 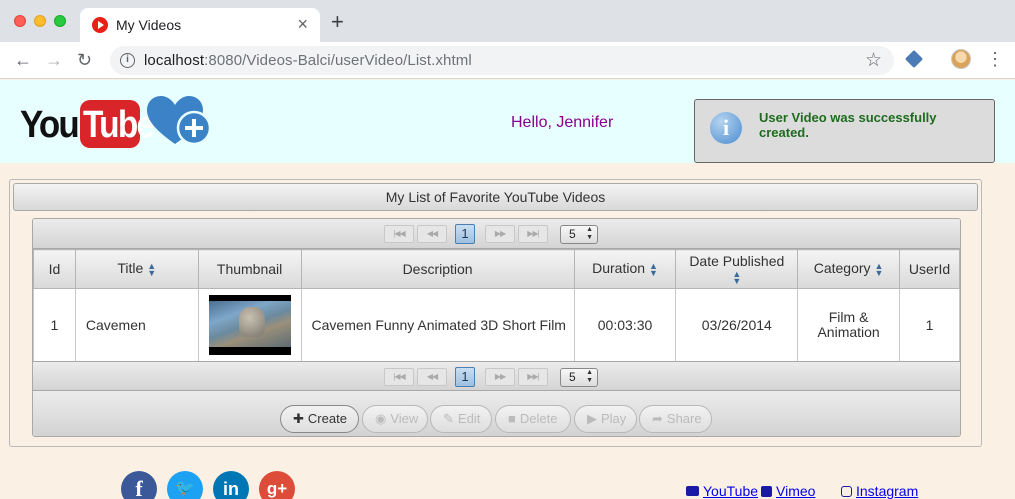 I want to click on column-header-duration: Duration ▲ ▼, so click(x=625, y=269).